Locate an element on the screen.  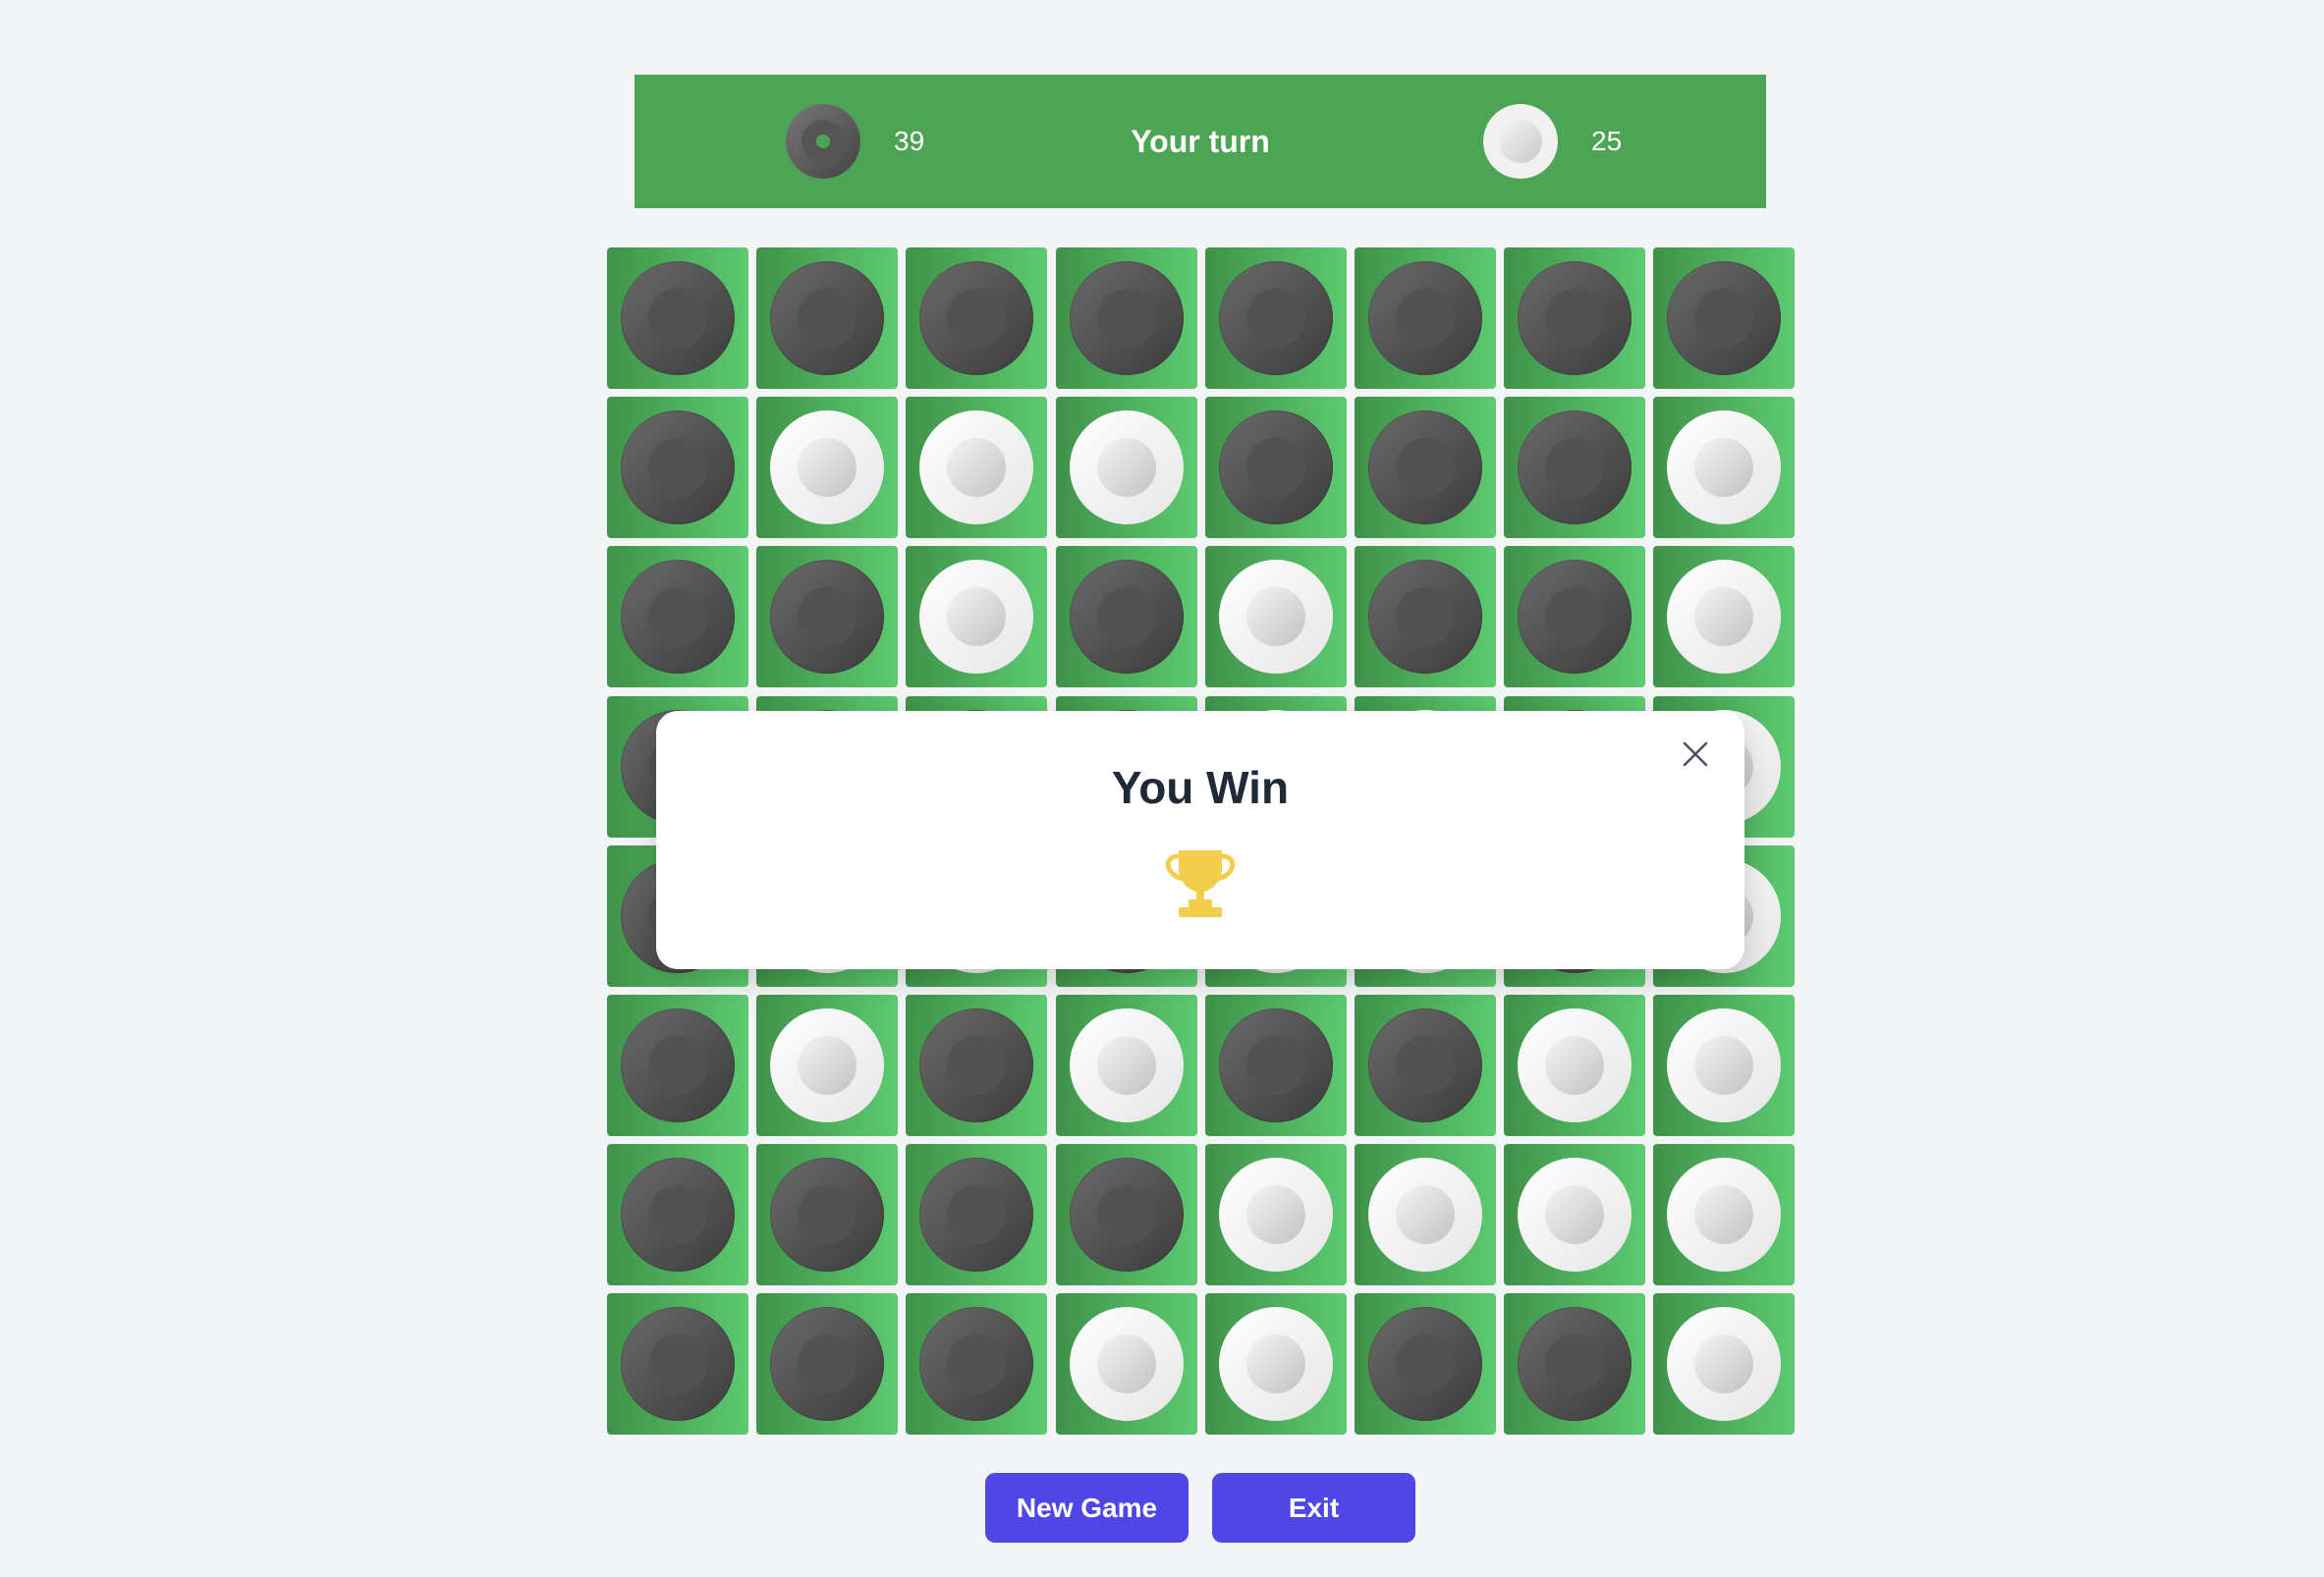
close-icon is located at coordinates (1695, 754).